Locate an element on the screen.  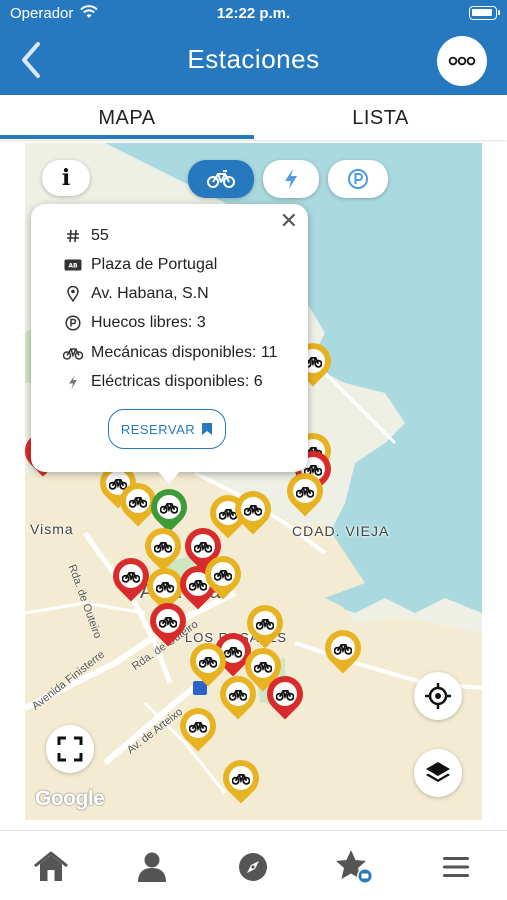
reserve-button: RESERVAR is located at coordinates (167, 429).